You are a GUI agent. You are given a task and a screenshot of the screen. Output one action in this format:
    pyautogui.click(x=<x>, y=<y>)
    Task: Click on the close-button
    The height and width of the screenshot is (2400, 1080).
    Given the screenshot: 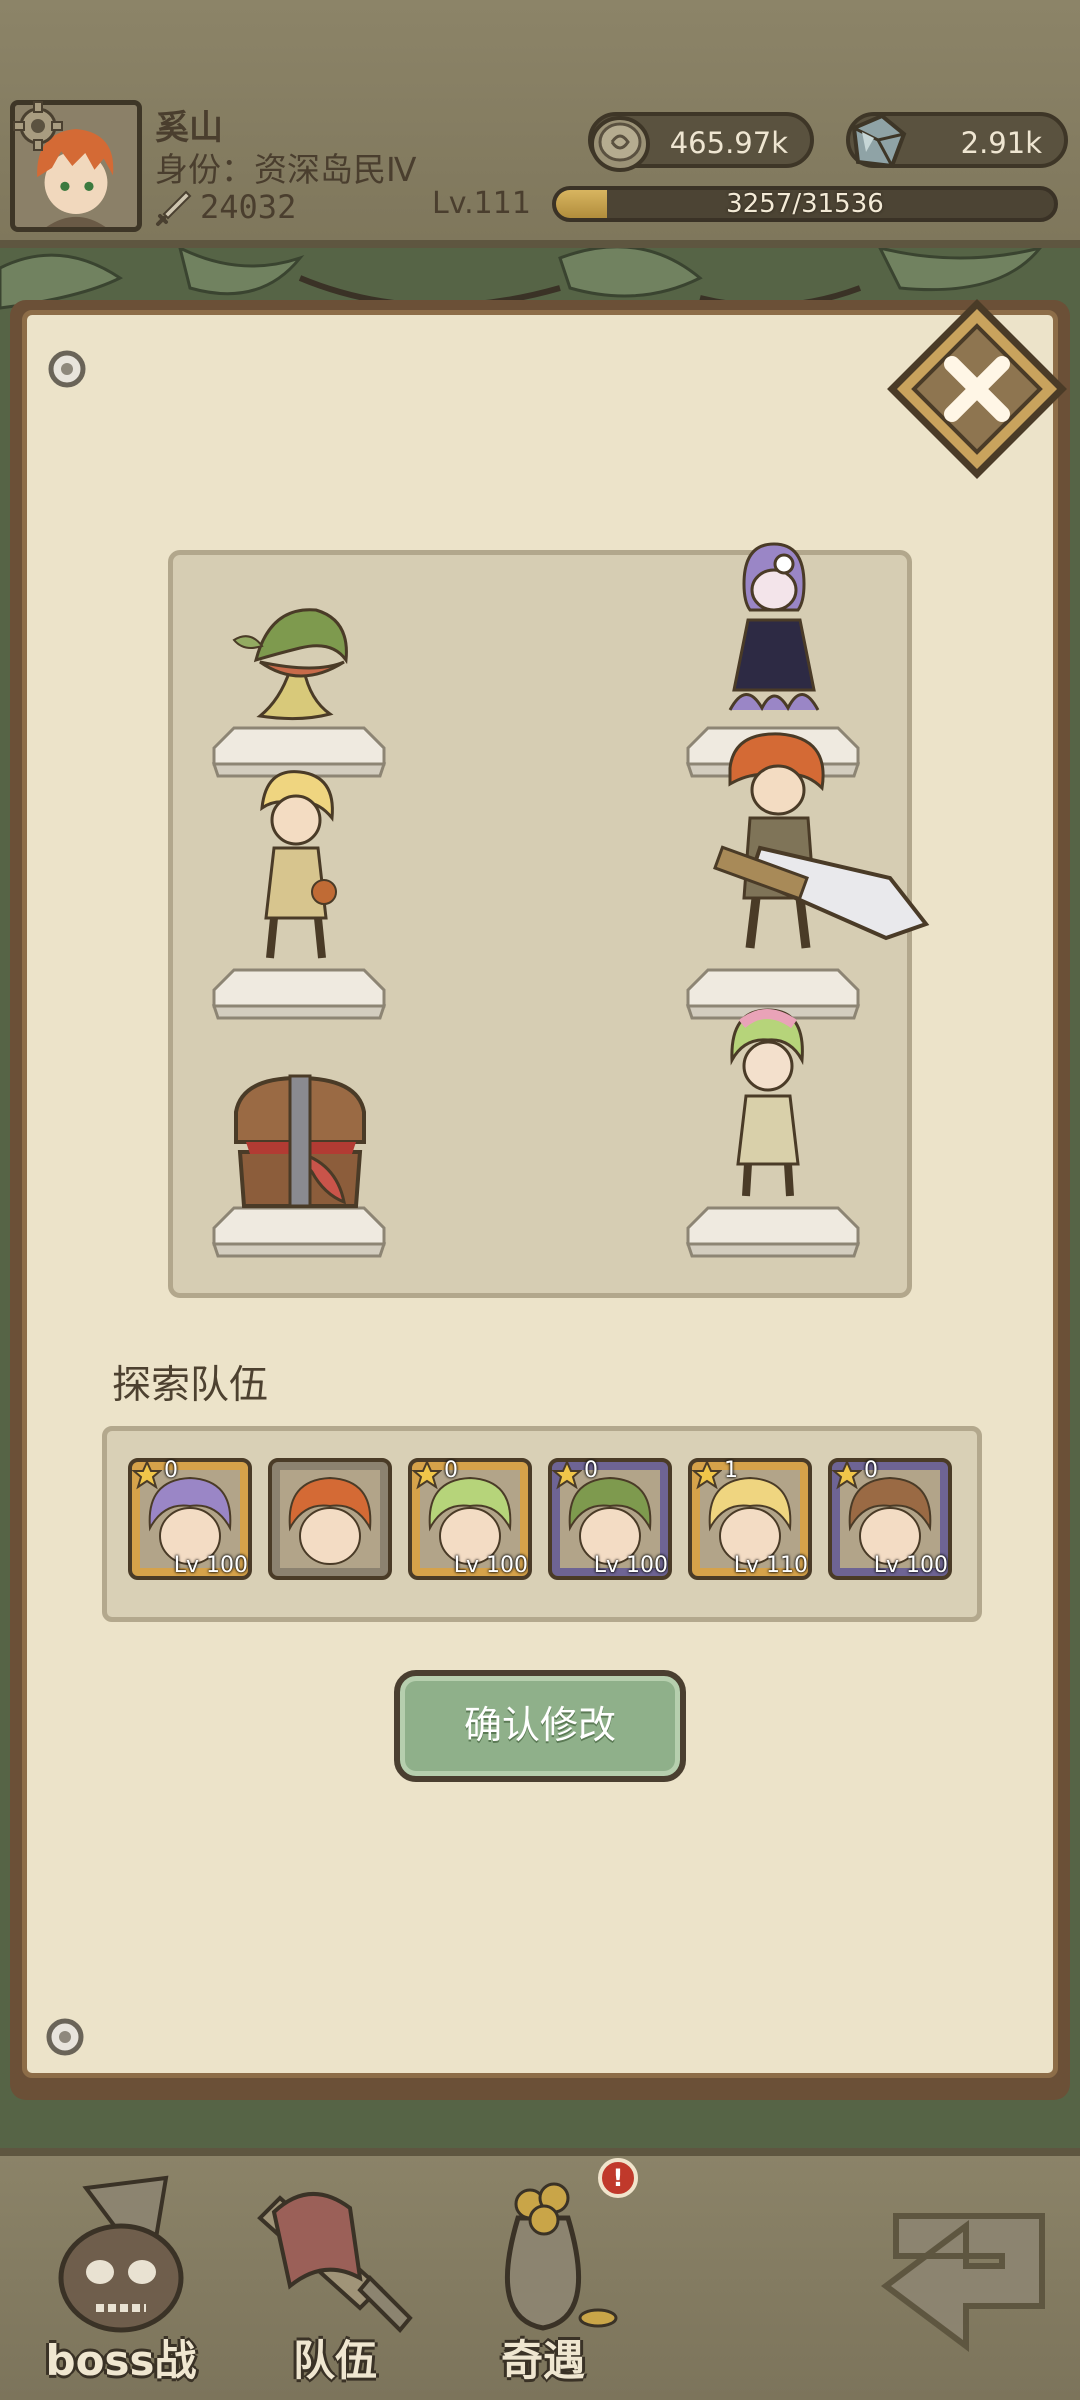 What is the action you would take?
    pyautogui.click(x=977, y=389)
    